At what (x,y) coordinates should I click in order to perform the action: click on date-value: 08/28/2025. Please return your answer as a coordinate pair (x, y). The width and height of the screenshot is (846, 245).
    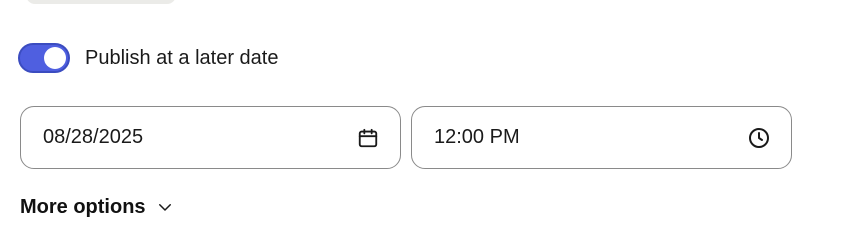
    Looking at the image, I should click on (199, 137).